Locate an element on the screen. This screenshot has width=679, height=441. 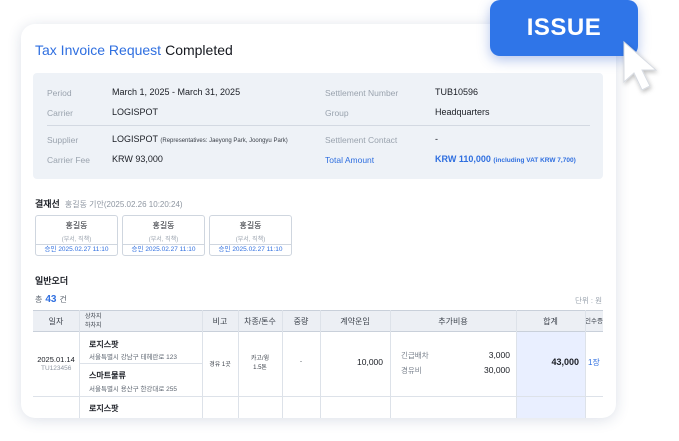
extra-cost-amount: 3,000 is located at coordinates (499, 355).